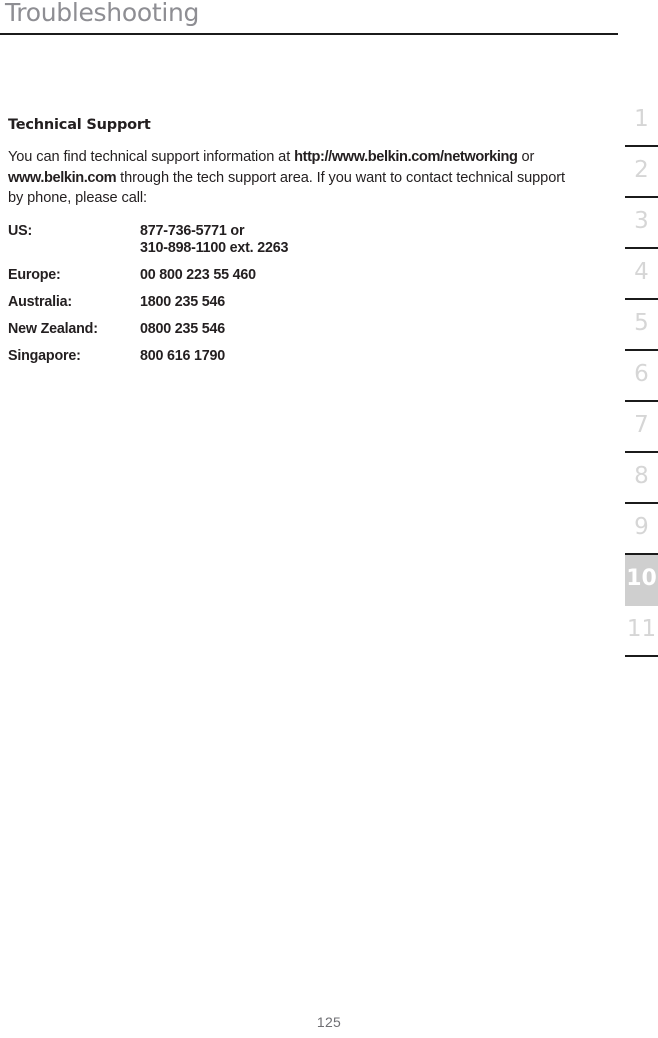  Describe the element at coordinates (20, 230) in the screenshot. I see `support-region-label: US:` at that location.